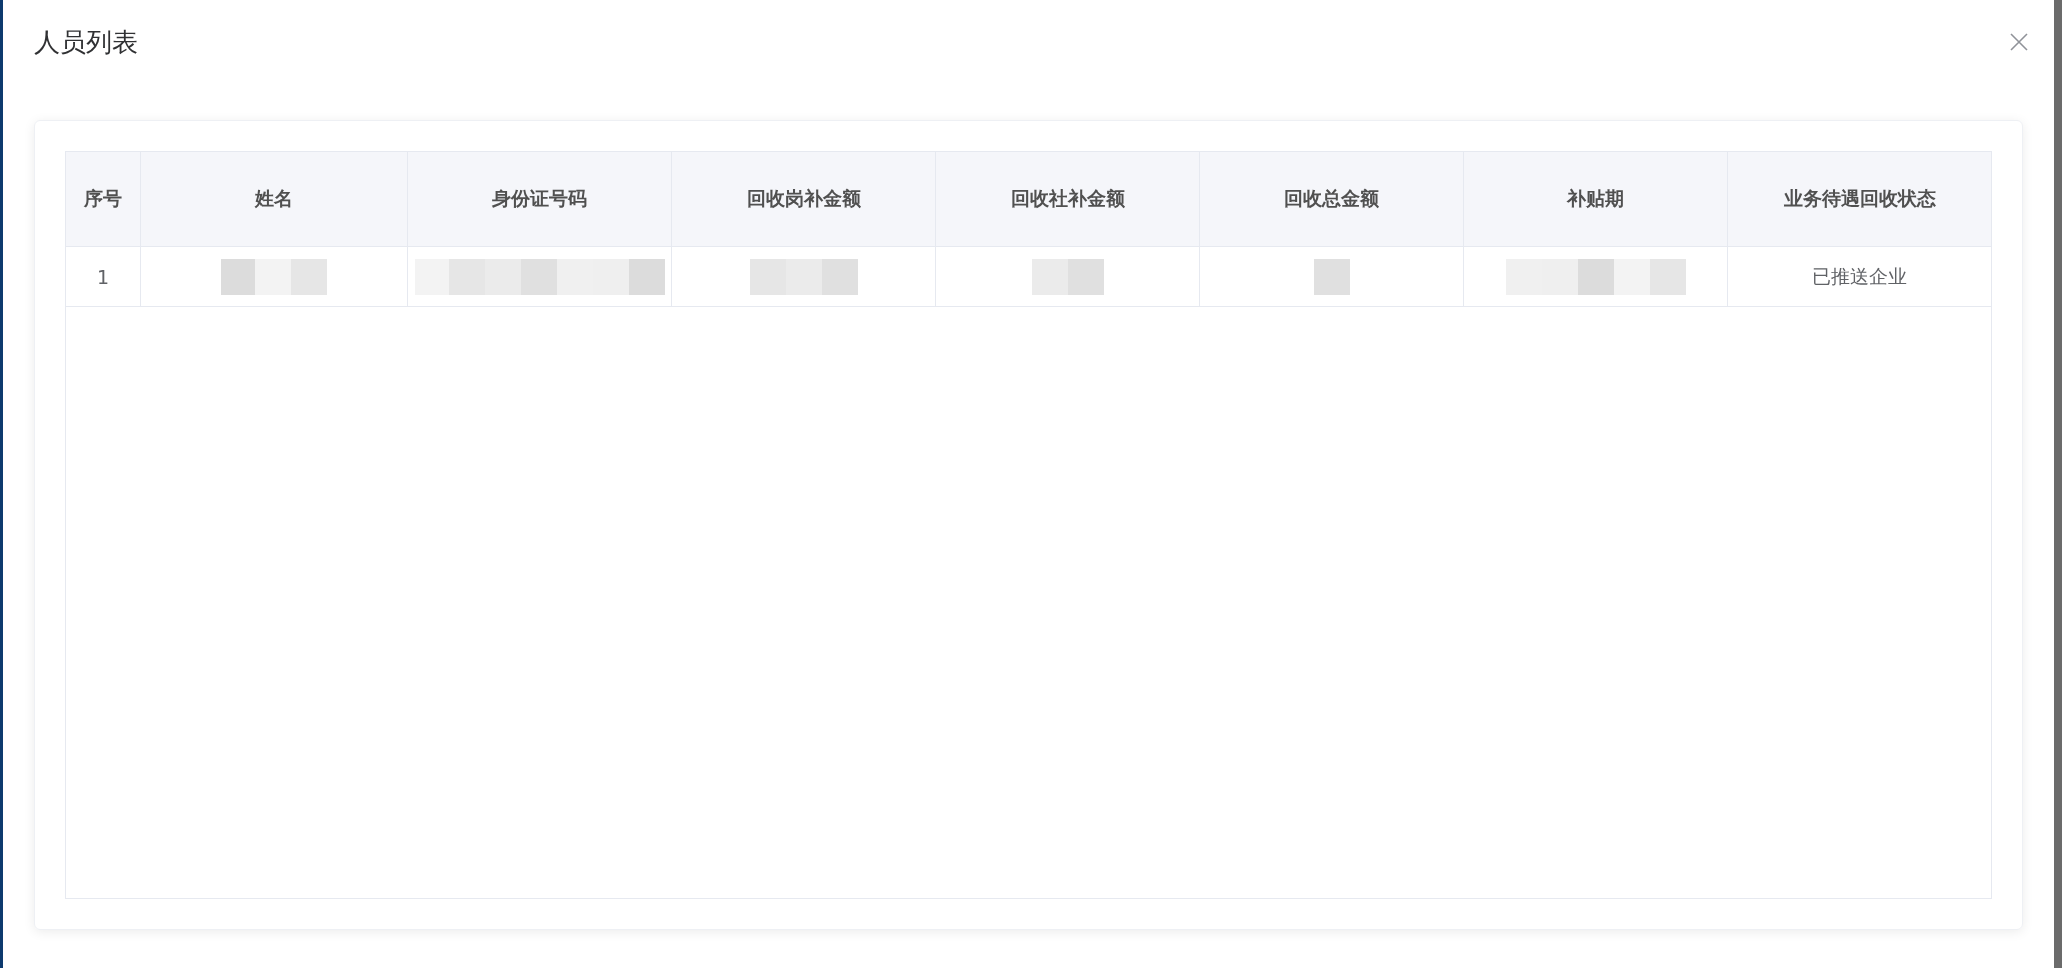 The height and width of the screenshot is (968, 2062). Describe the element at coordinates (1068, 199) in the screenshot. I see `column-header: 回收社补金额` at that location.